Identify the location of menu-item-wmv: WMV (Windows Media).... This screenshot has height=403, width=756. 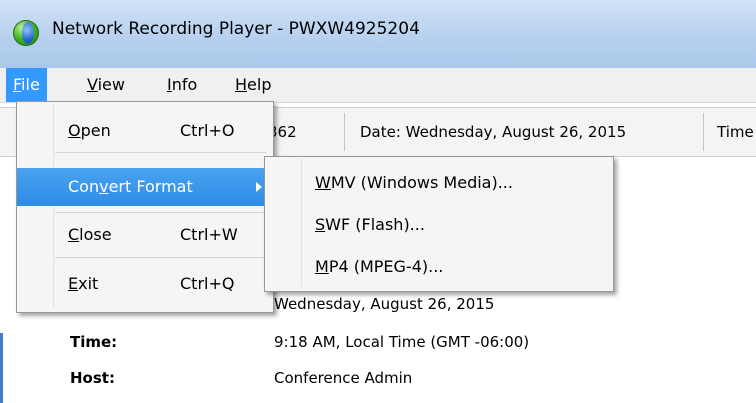
(414, 183).